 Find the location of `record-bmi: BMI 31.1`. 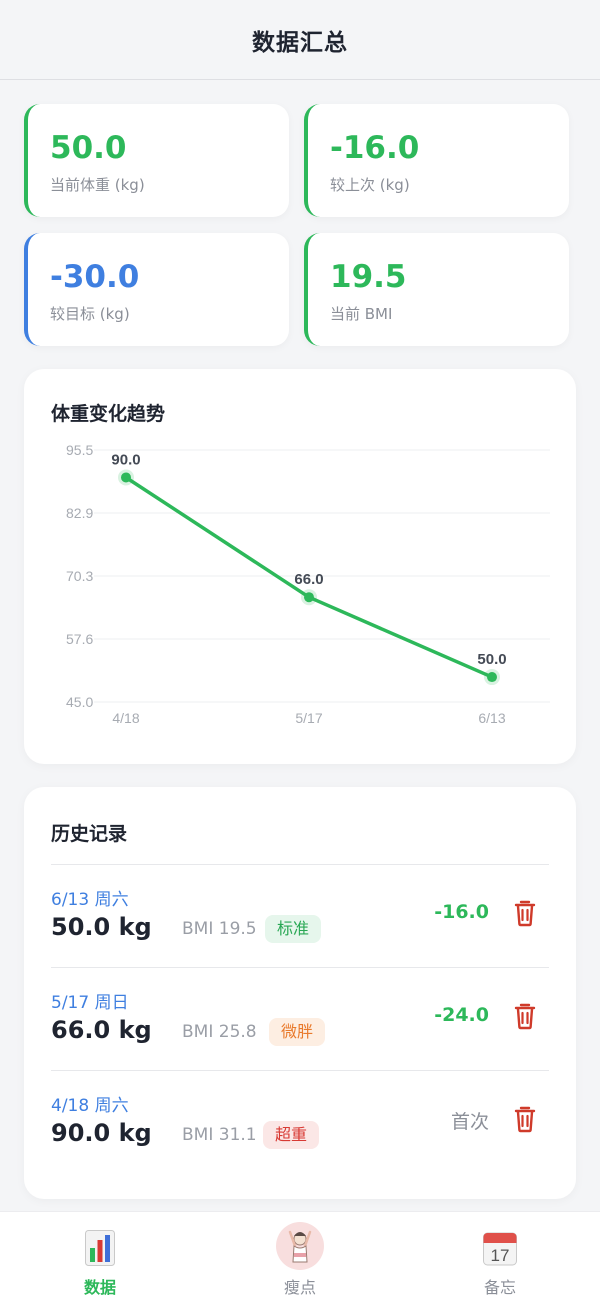

record-bmi: BMI 31.1 is located at coordinates (219, 1135).